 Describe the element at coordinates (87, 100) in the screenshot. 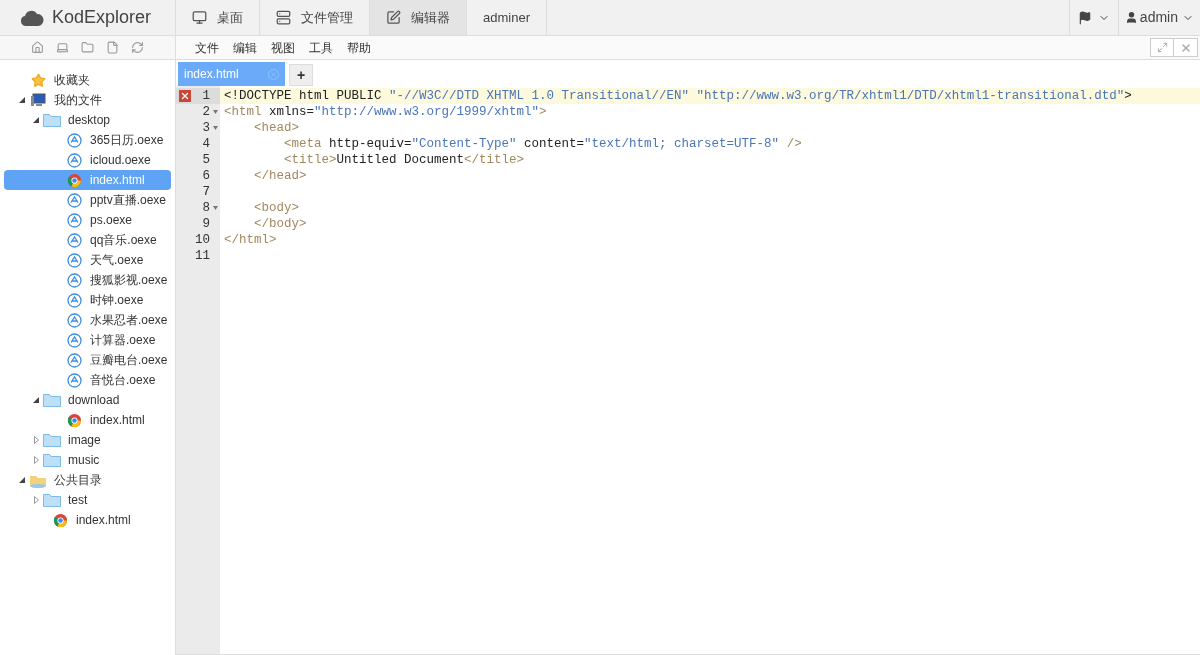

I see `tree-item: 我的文件` at that location.